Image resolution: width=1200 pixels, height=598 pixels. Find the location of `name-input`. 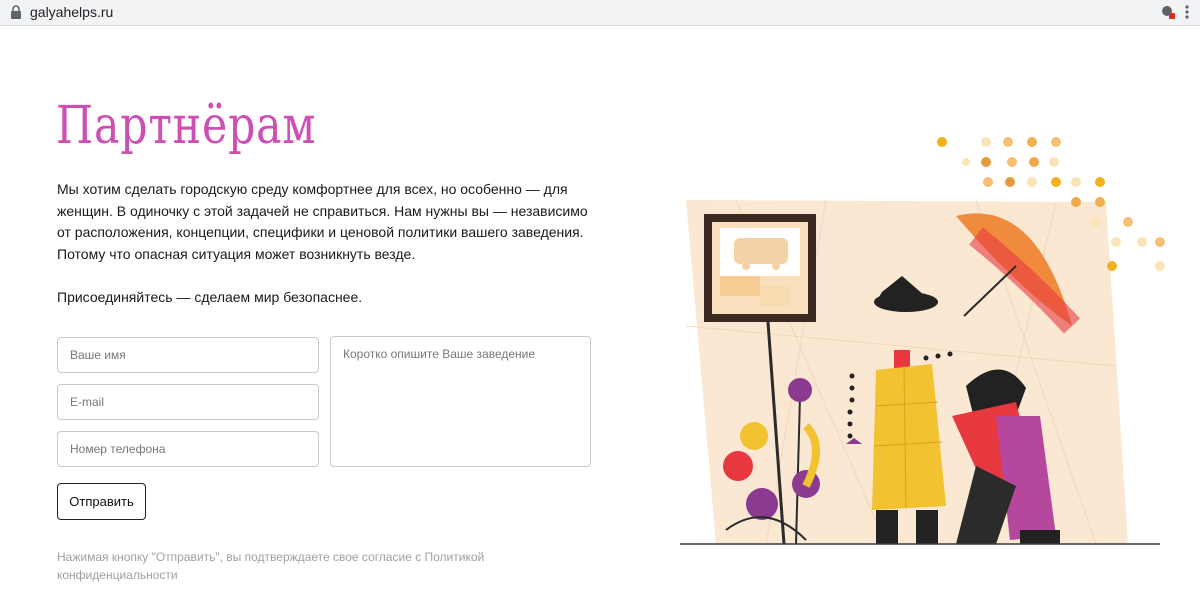

name-input is located at coordinates (188, 355).